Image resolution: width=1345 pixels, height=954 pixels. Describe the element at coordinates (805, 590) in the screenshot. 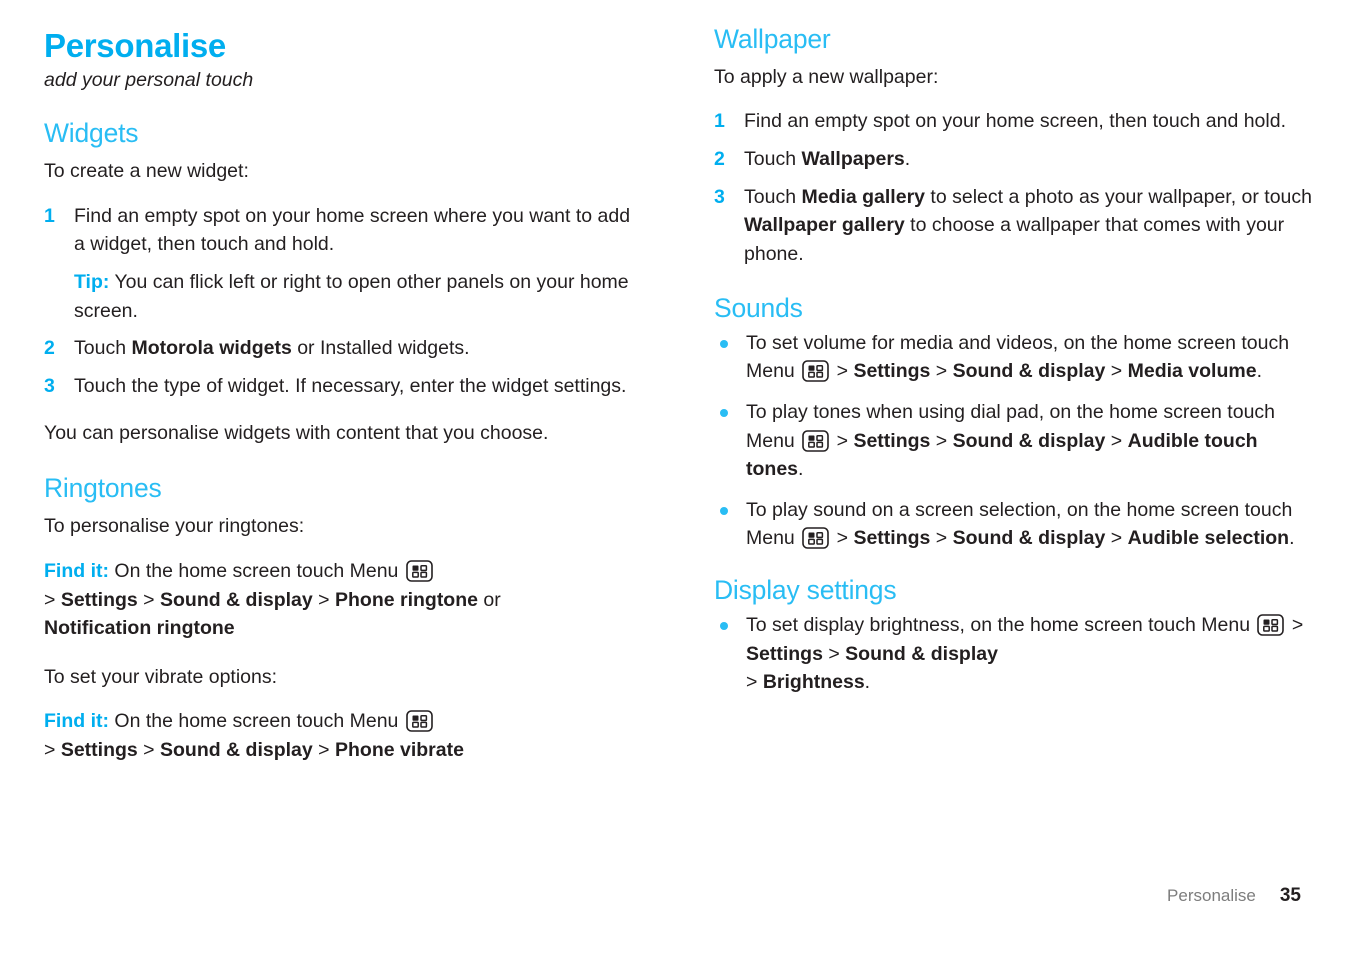

I see `section-heading-display-settings: Display settings` at that location.